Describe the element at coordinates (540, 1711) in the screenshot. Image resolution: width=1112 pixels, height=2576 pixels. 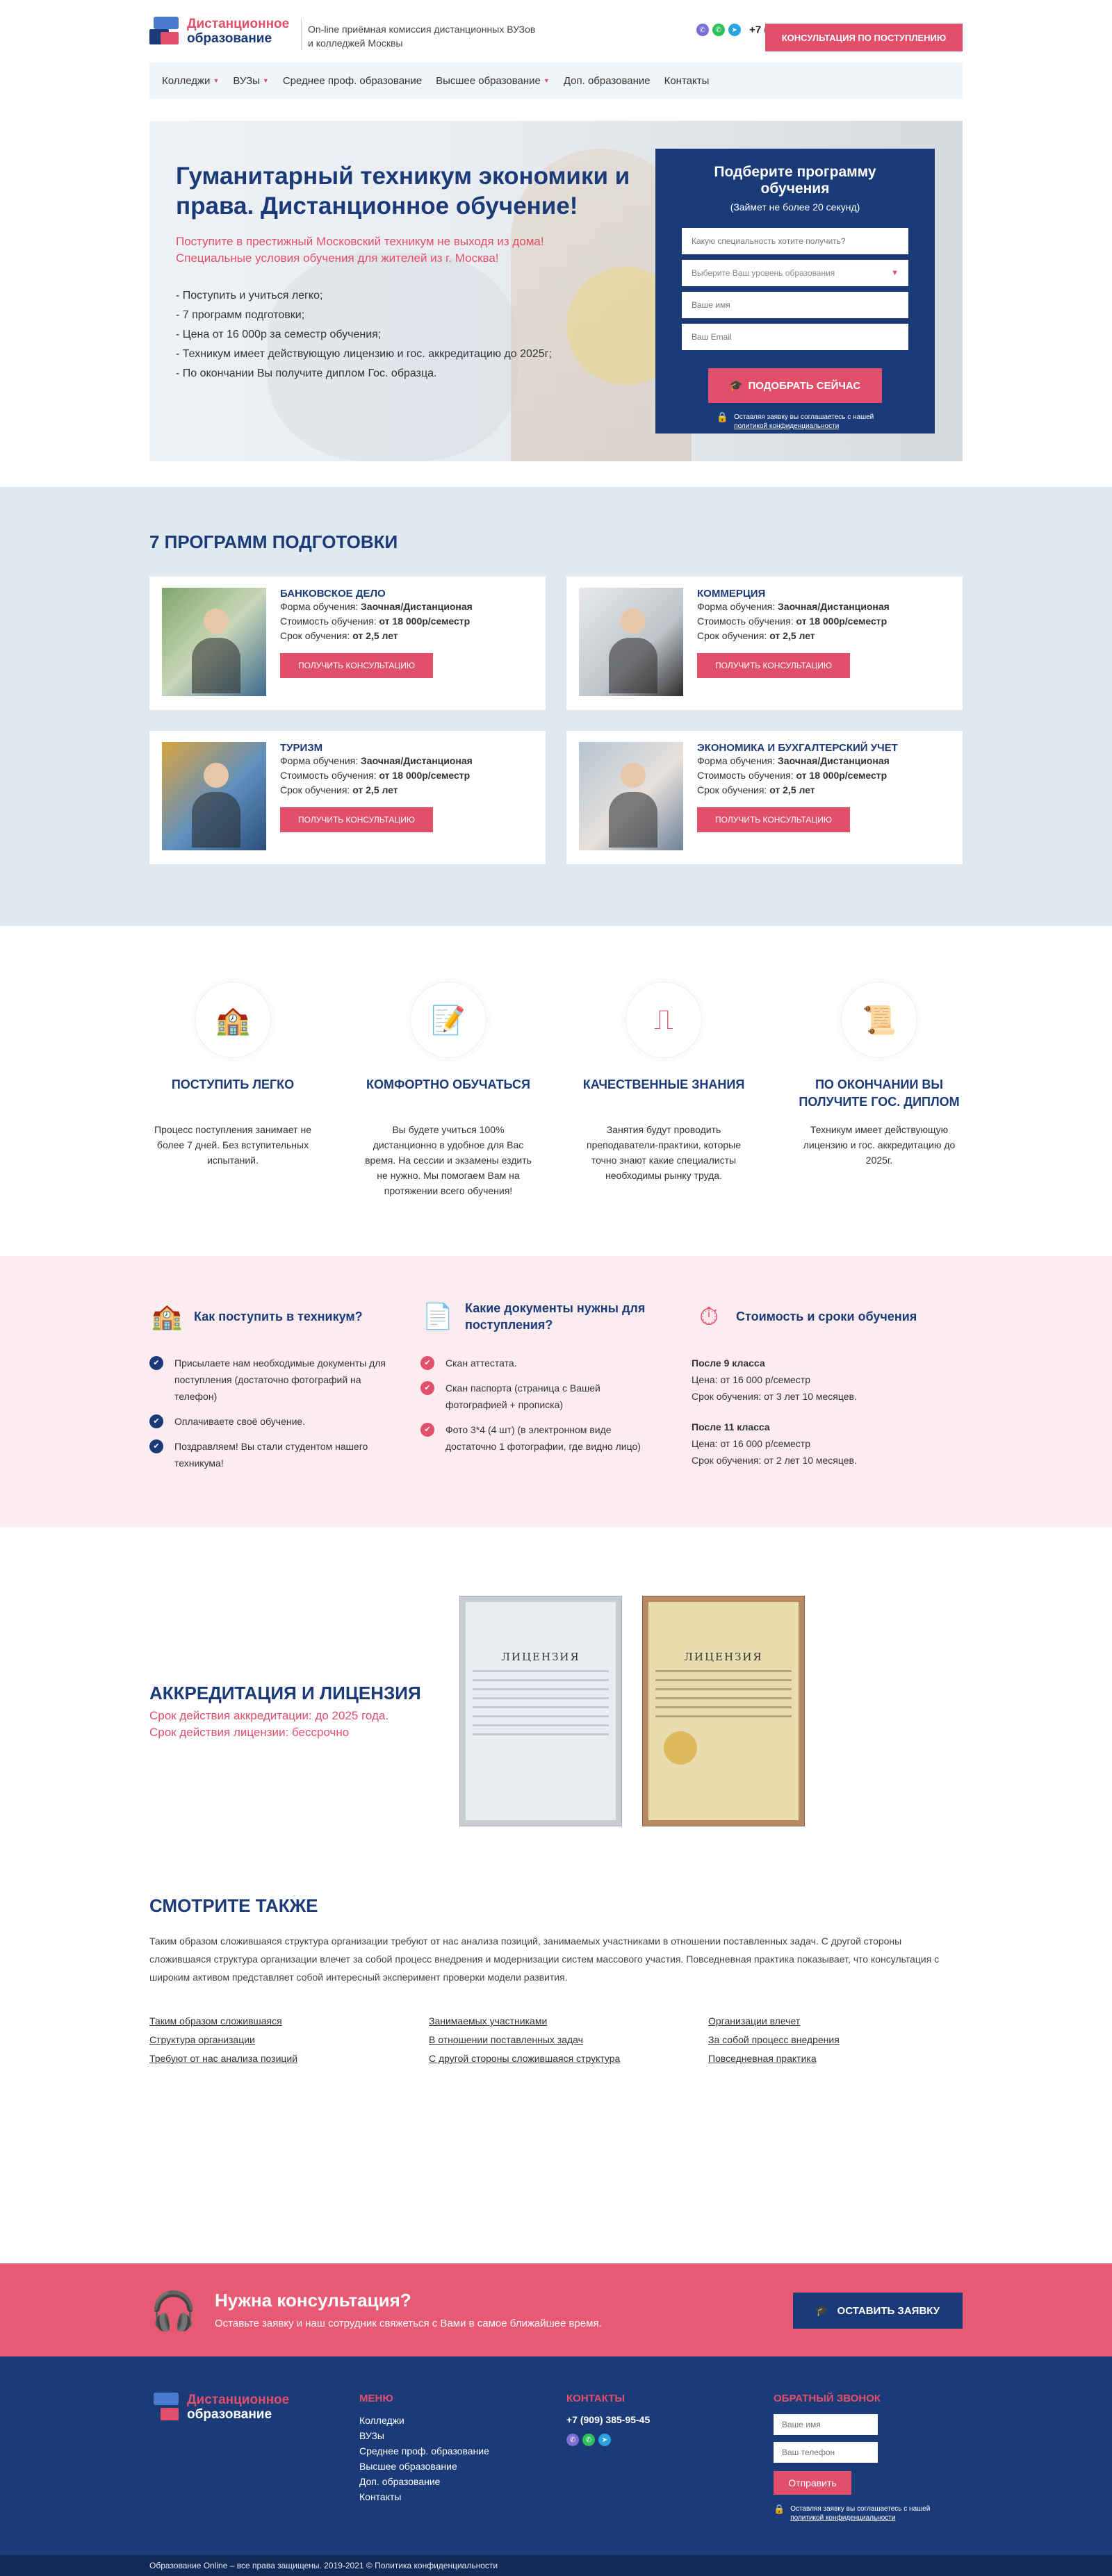
I see `license-document-image: ЛИЦЕНЗИЯ` at that location.